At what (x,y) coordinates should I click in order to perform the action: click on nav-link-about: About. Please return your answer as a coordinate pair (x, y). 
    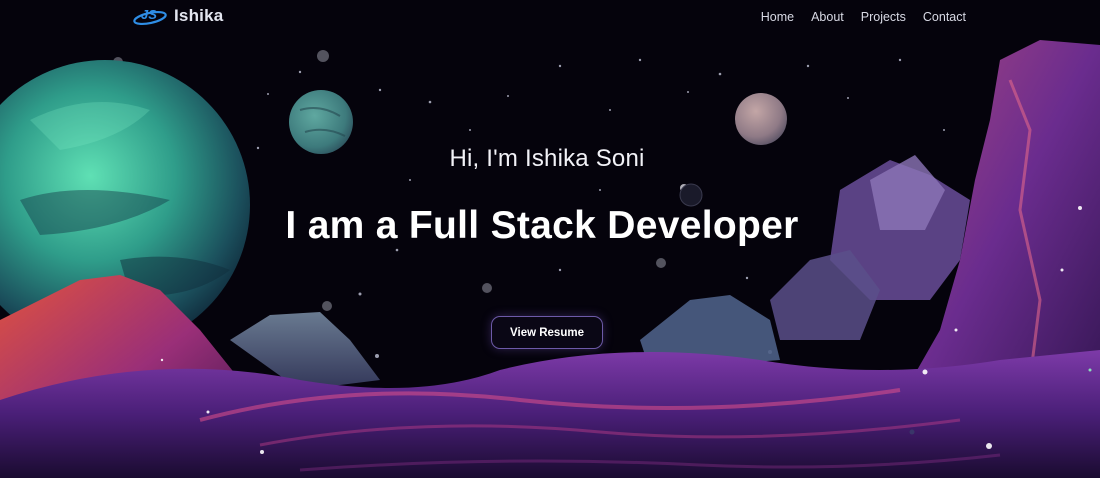
    Looking at the image, I should click on (827, 17).